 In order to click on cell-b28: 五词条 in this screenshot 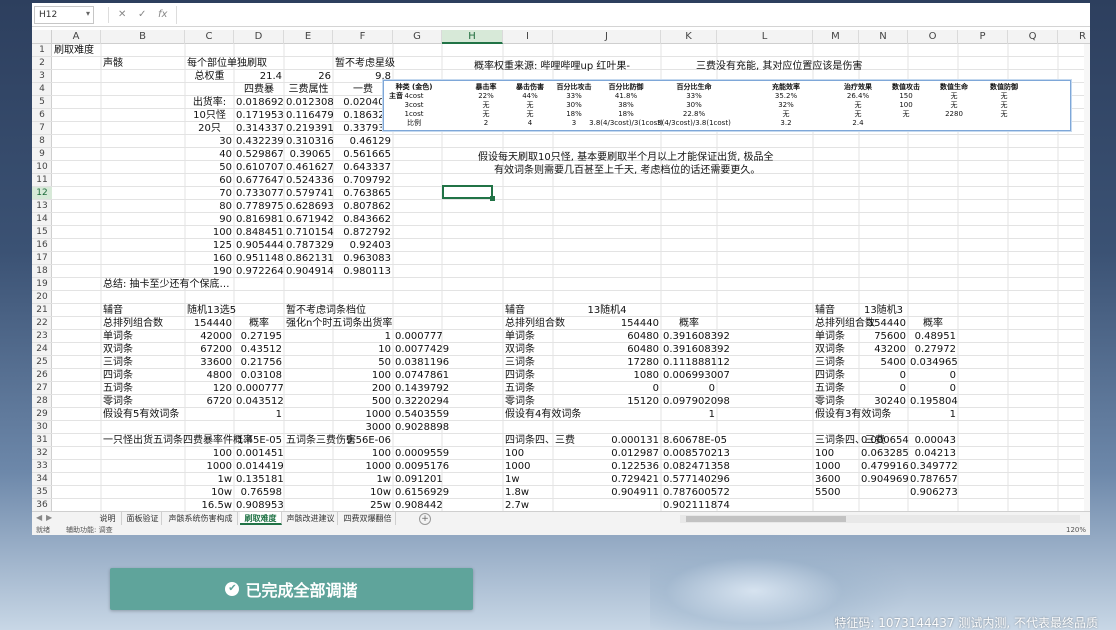, I will do `click(143, 388)`.